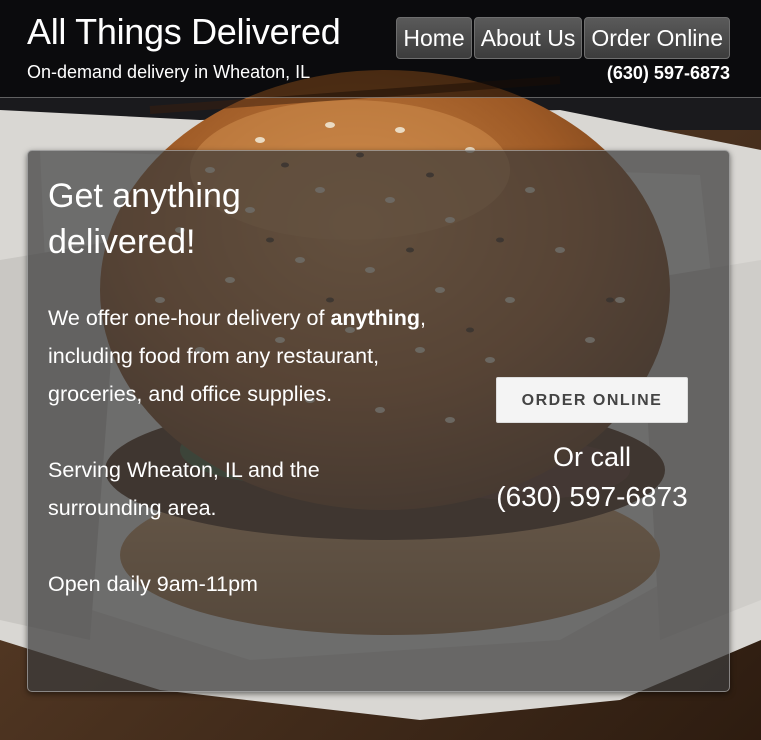 This screenshot has height=740, width=761. I want to click on call-to-action: ORDER ONLINE Or call (630) 597-6873, so click(592, 447).